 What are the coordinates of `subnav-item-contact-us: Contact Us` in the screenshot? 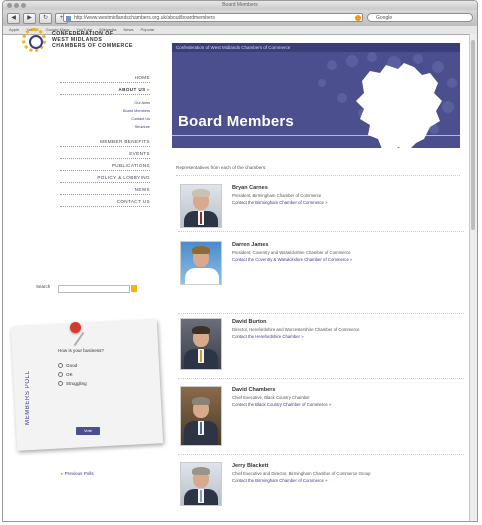 It's located at (105, 119).